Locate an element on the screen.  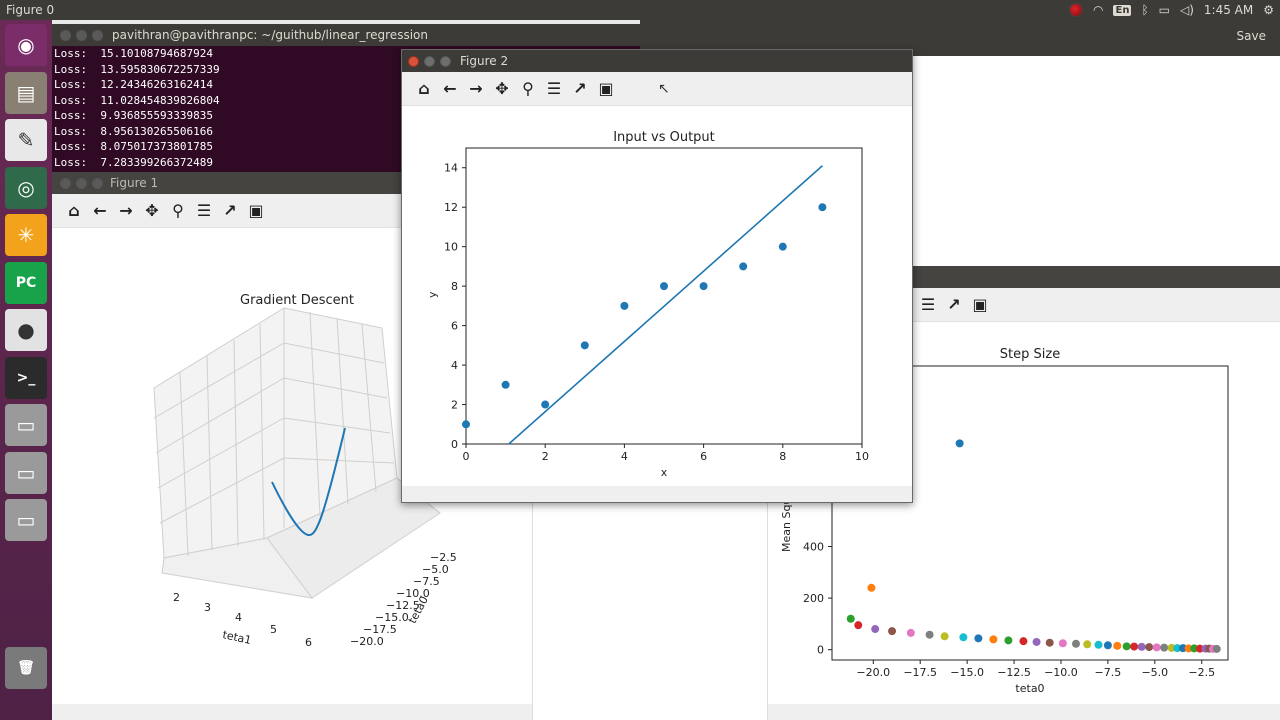
trash-icon: 🗑 is located at coordinates (26, 667).